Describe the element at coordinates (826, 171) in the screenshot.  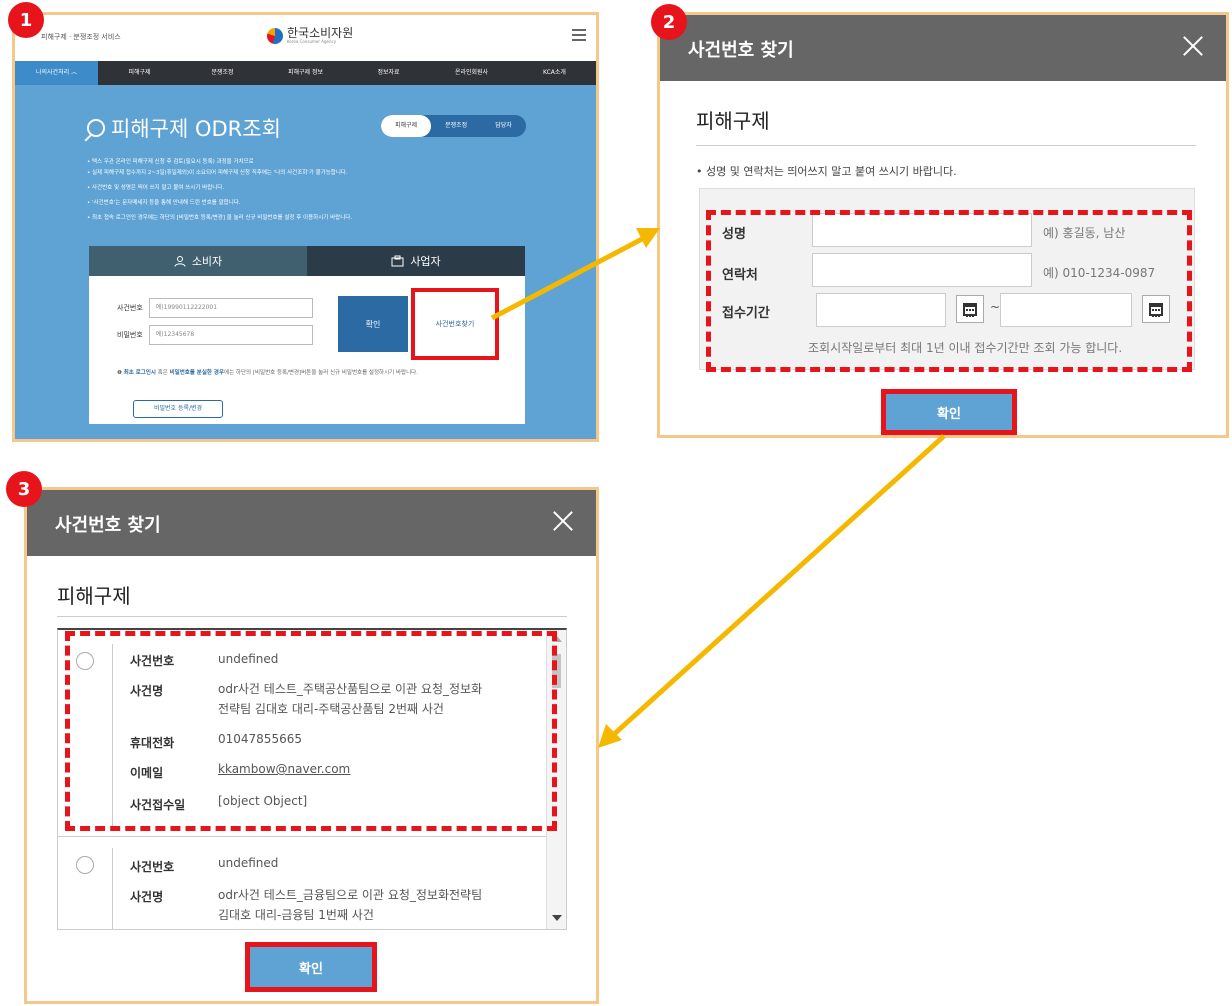
I see `form-note: • 성명 및 연락처는 띄어쓰지 말고 붙여 쓰시기 바랍니다.` at that location.